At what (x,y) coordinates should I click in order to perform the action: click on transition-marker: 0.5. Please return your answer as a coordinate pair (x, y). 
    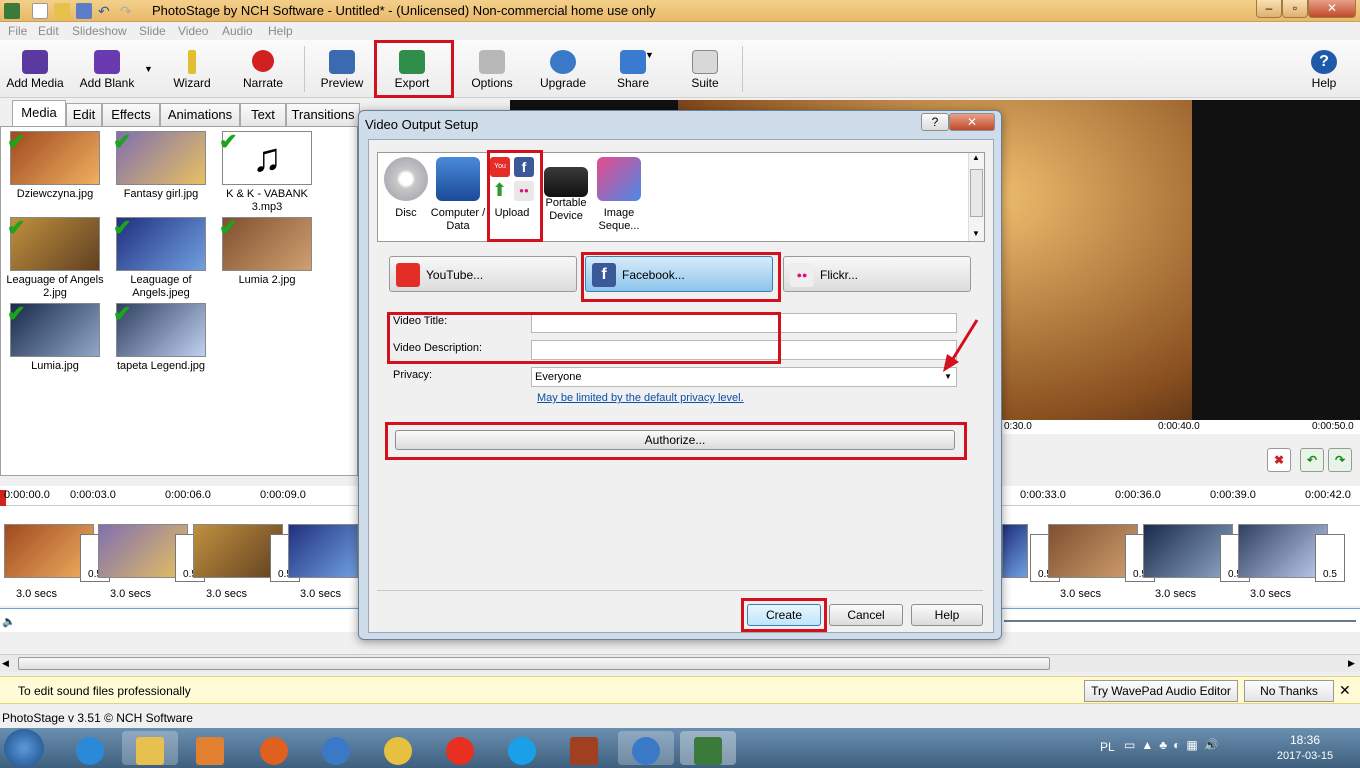
    Looking at the image, I should click on (1330, 558).